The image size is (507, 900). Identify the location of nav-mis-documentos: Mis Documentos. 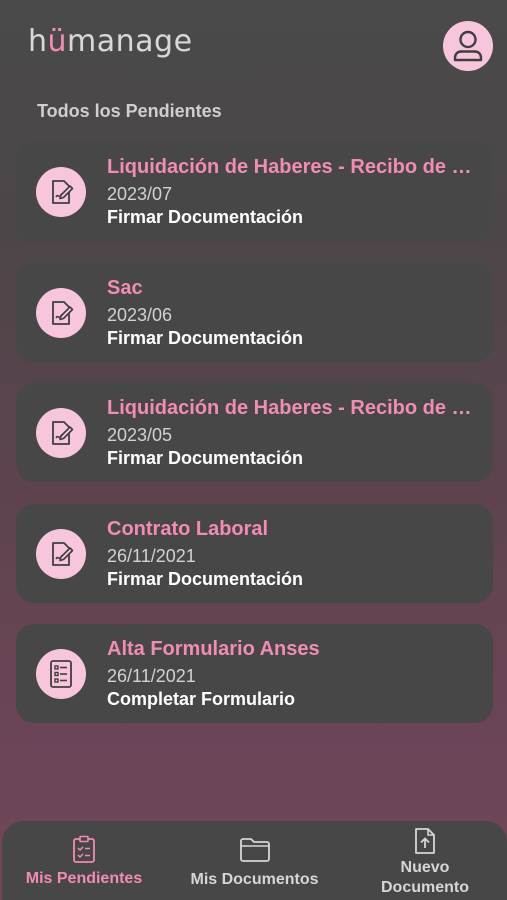
(254, 860).